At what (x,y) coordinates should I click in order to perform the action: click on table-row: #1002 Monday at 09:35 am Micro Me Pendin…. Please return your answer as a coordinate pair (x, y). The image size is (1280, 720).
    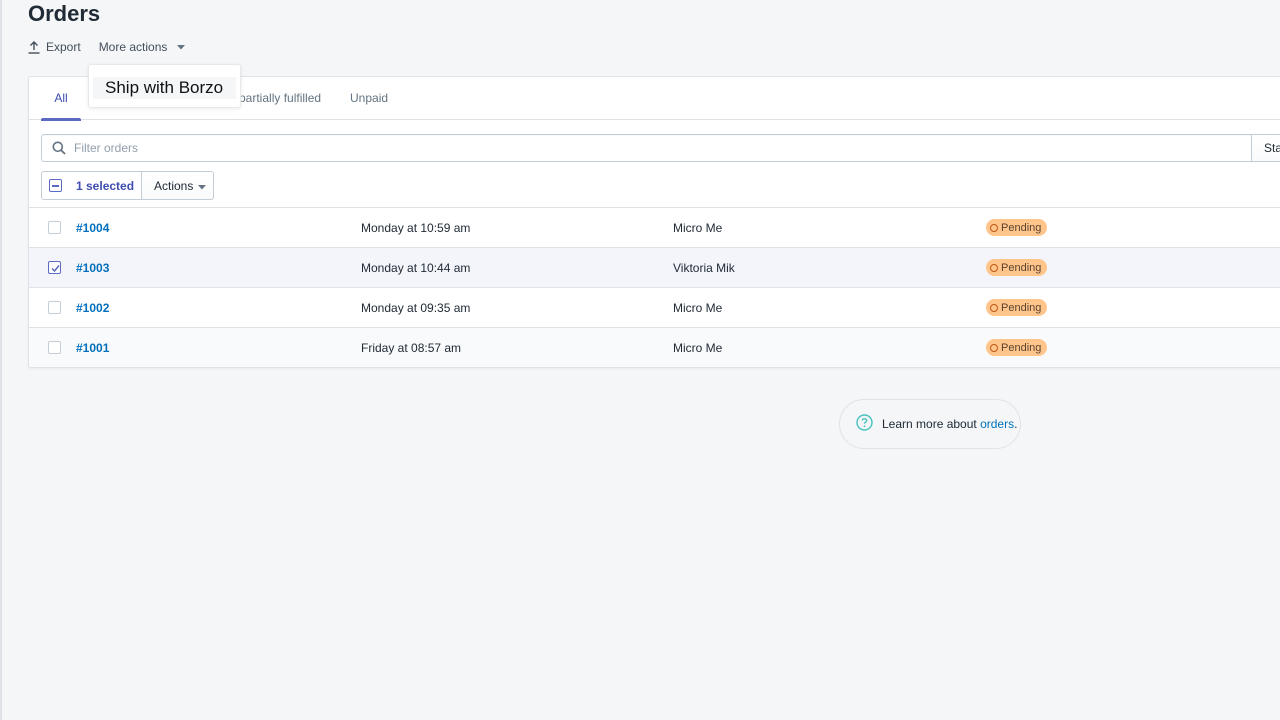
    Looking at the image, I should click on (654, 307).